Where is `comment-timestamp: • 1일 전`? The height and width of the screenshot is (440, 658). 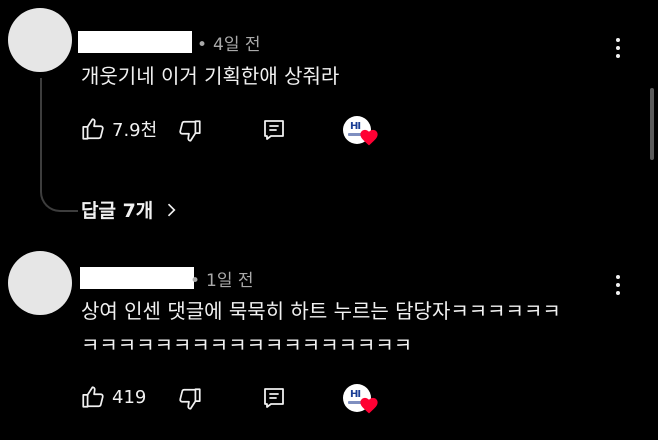
comment-timestamp: • 1일 전 is located at coordinates (222, 281).